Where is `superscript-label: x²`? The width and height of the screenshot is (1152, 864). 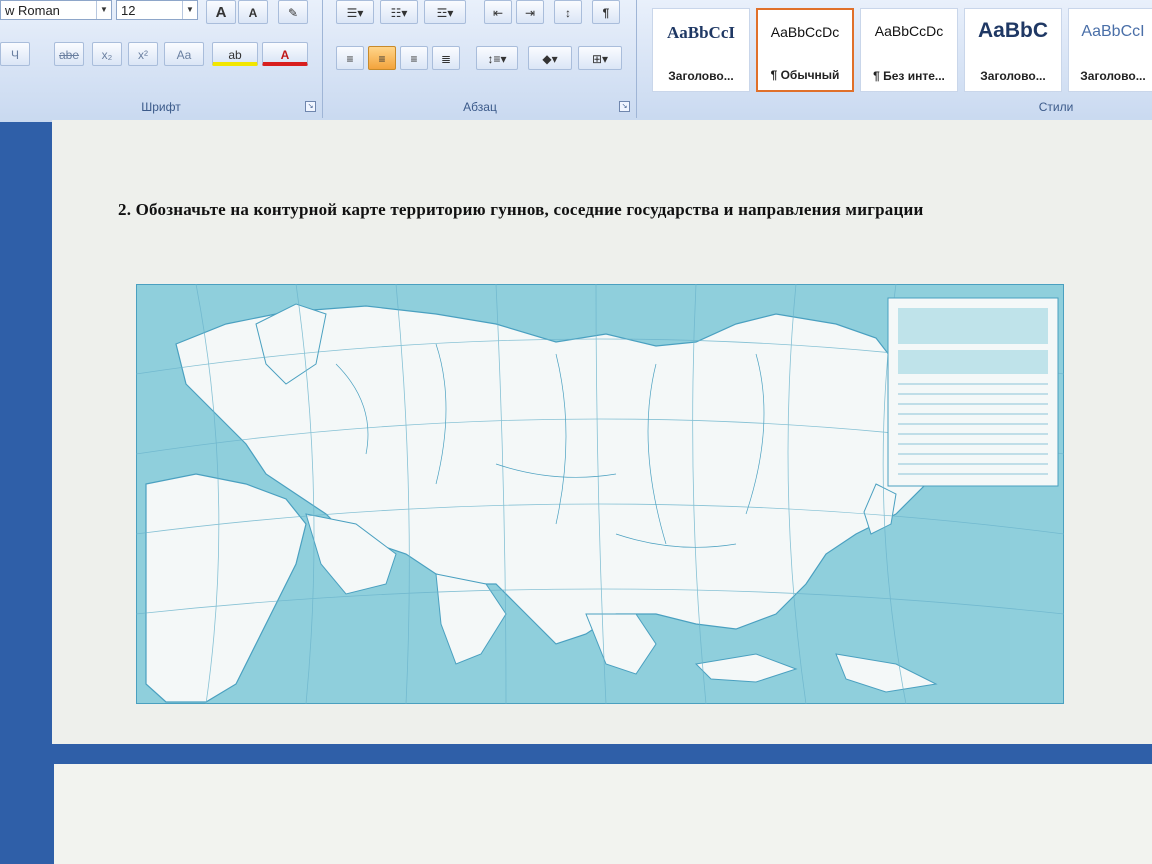
superscript-label: x² is located at coordinates (143, 55).